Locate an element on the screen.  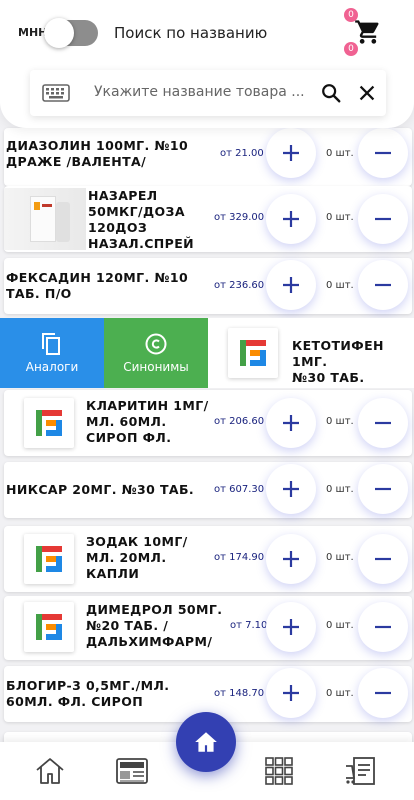
product-name: КЛАРИТИН 1МГ/ МЛ. 60МЛ. СИРОП ФЛ. is located at coordinates (147, 421).